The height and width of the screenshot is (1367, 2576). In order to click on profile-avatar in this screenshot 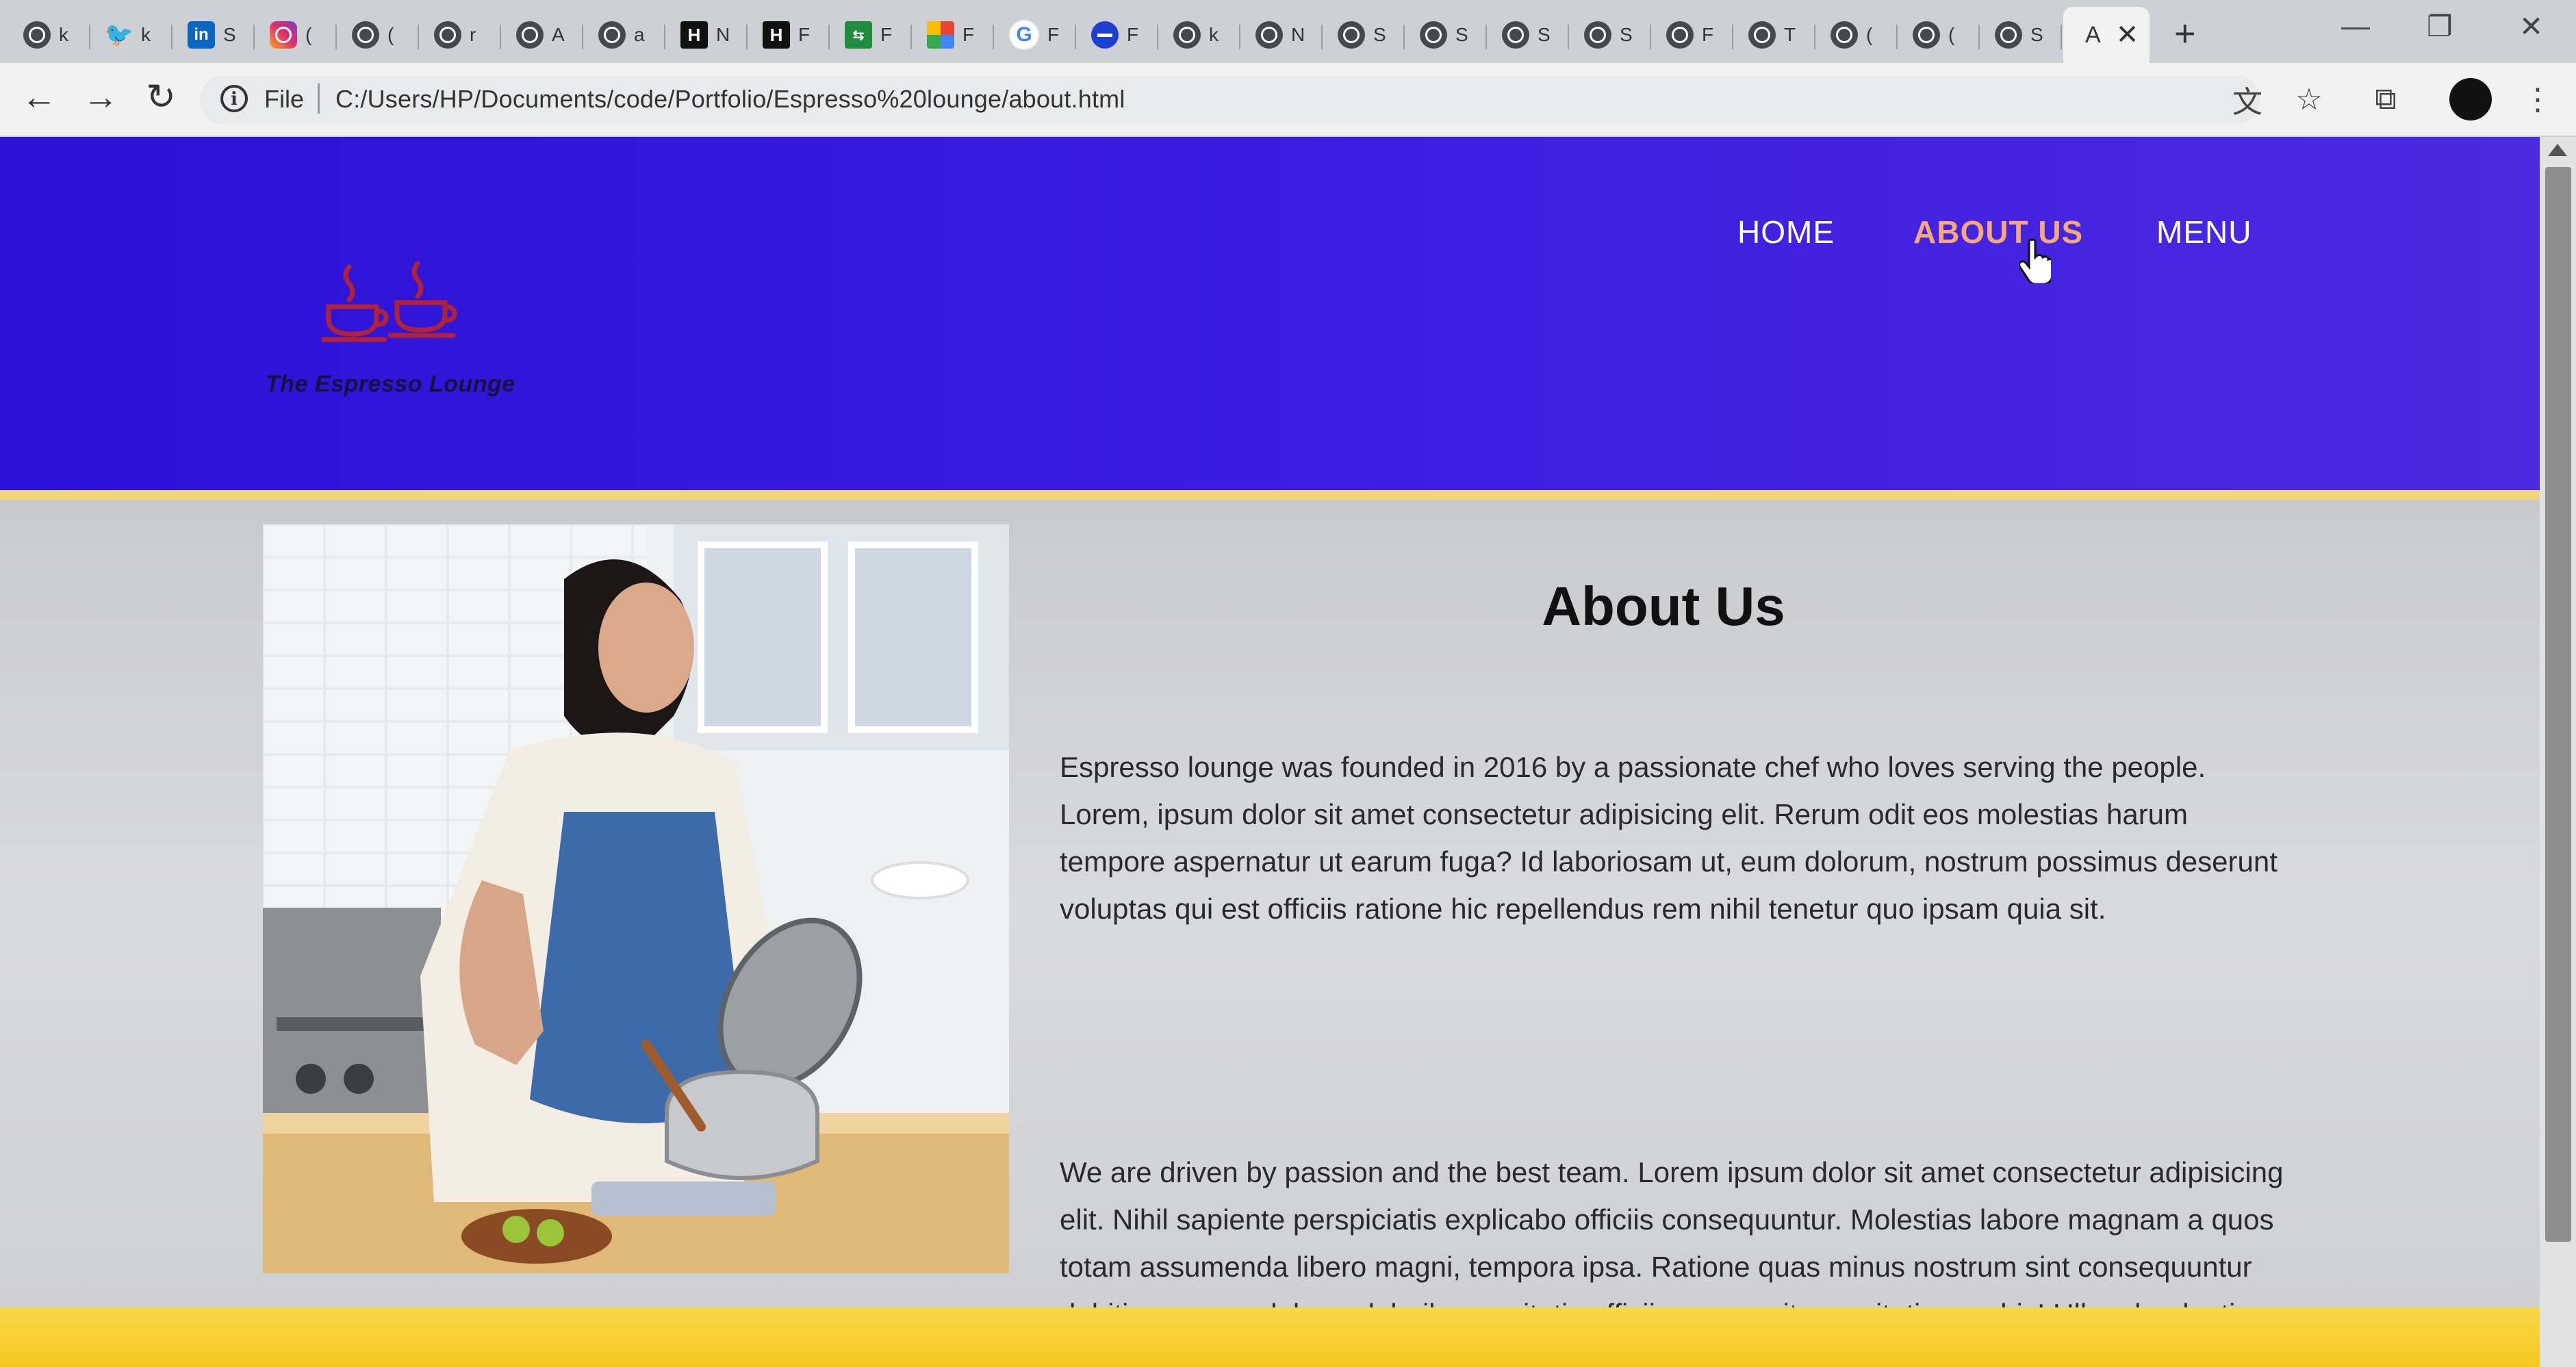, I will do `click(2470, 99)`.